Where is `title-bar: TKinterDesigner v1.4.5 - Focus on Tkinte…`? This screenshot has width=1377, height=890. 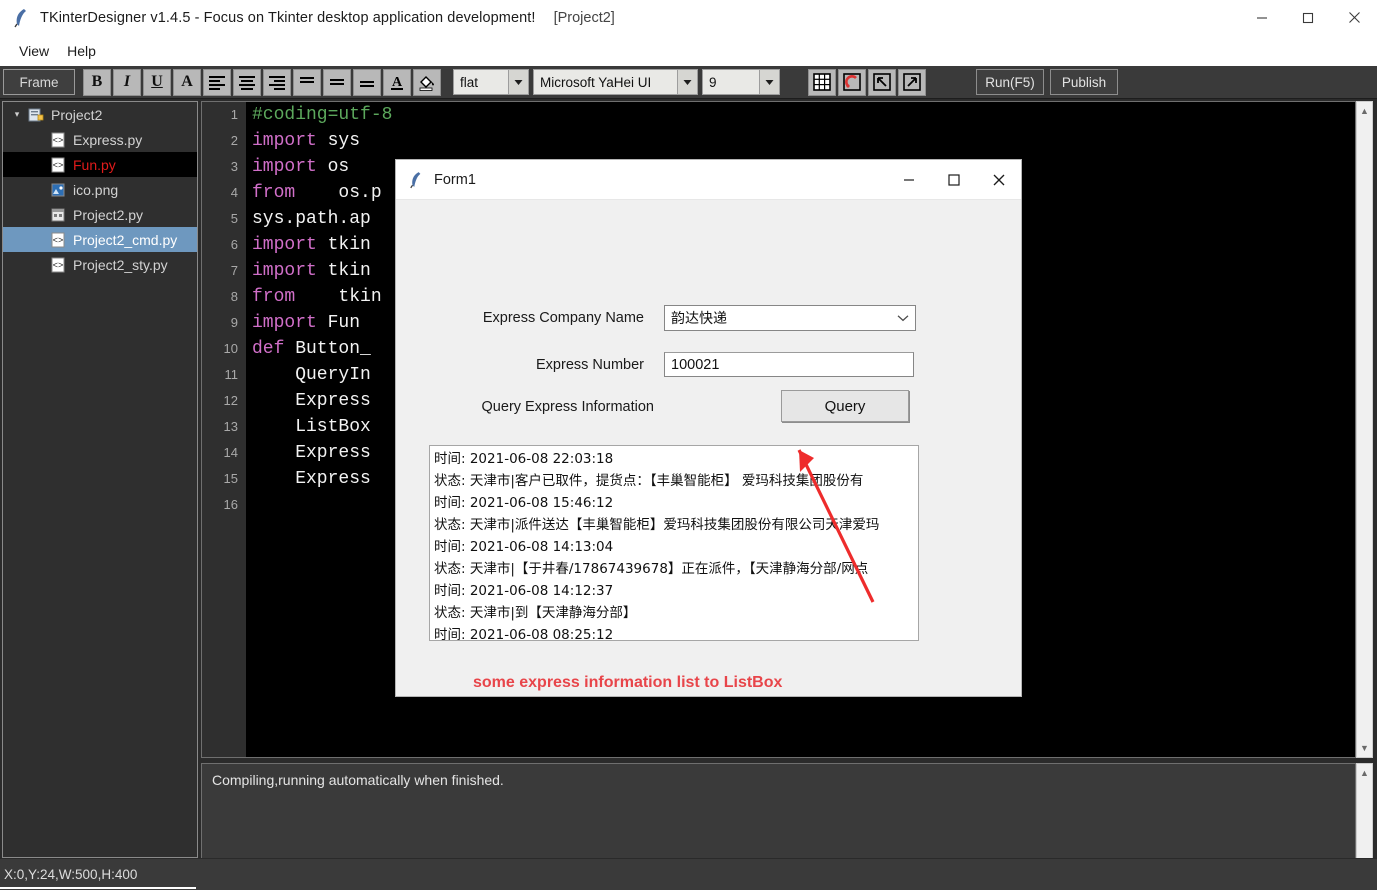 title-bar: TKinterDesigner v1.4.5 - Focus on Tkinte… is located at coordinates (688, 18).